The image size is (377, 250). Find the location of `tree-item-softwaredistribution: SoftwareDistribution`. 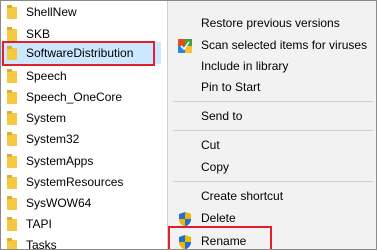

tree-item-softwaredistribution: SoftwareDistribution is located at coordinates (81, 53).